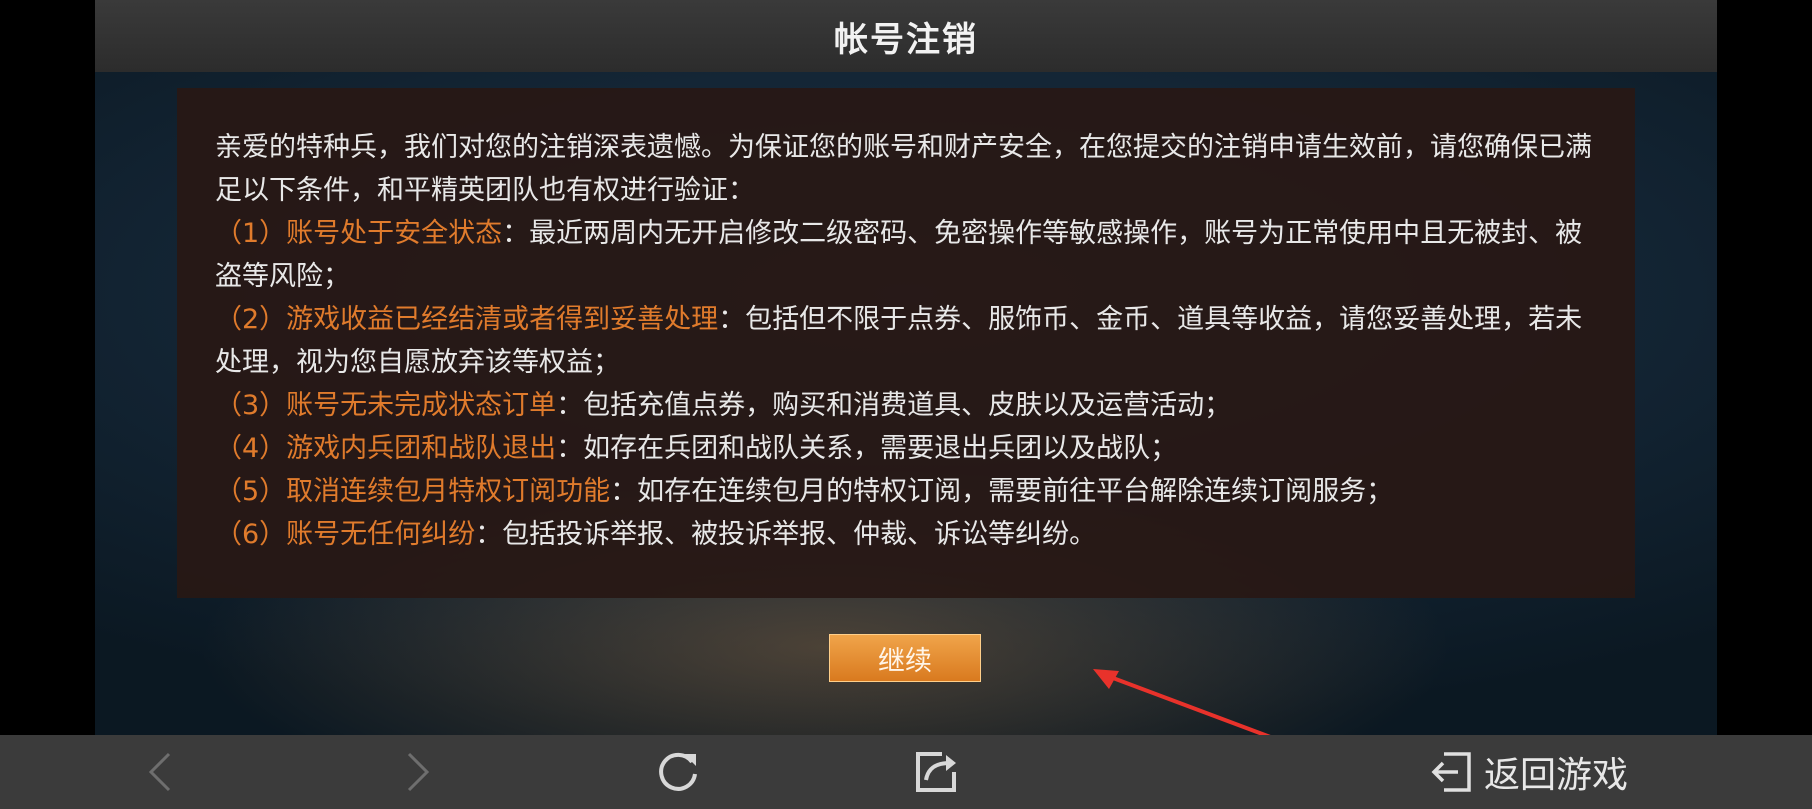  I want to click on condition-heading: （5）取消连续包月特权订阅功能, so click(413, 491).